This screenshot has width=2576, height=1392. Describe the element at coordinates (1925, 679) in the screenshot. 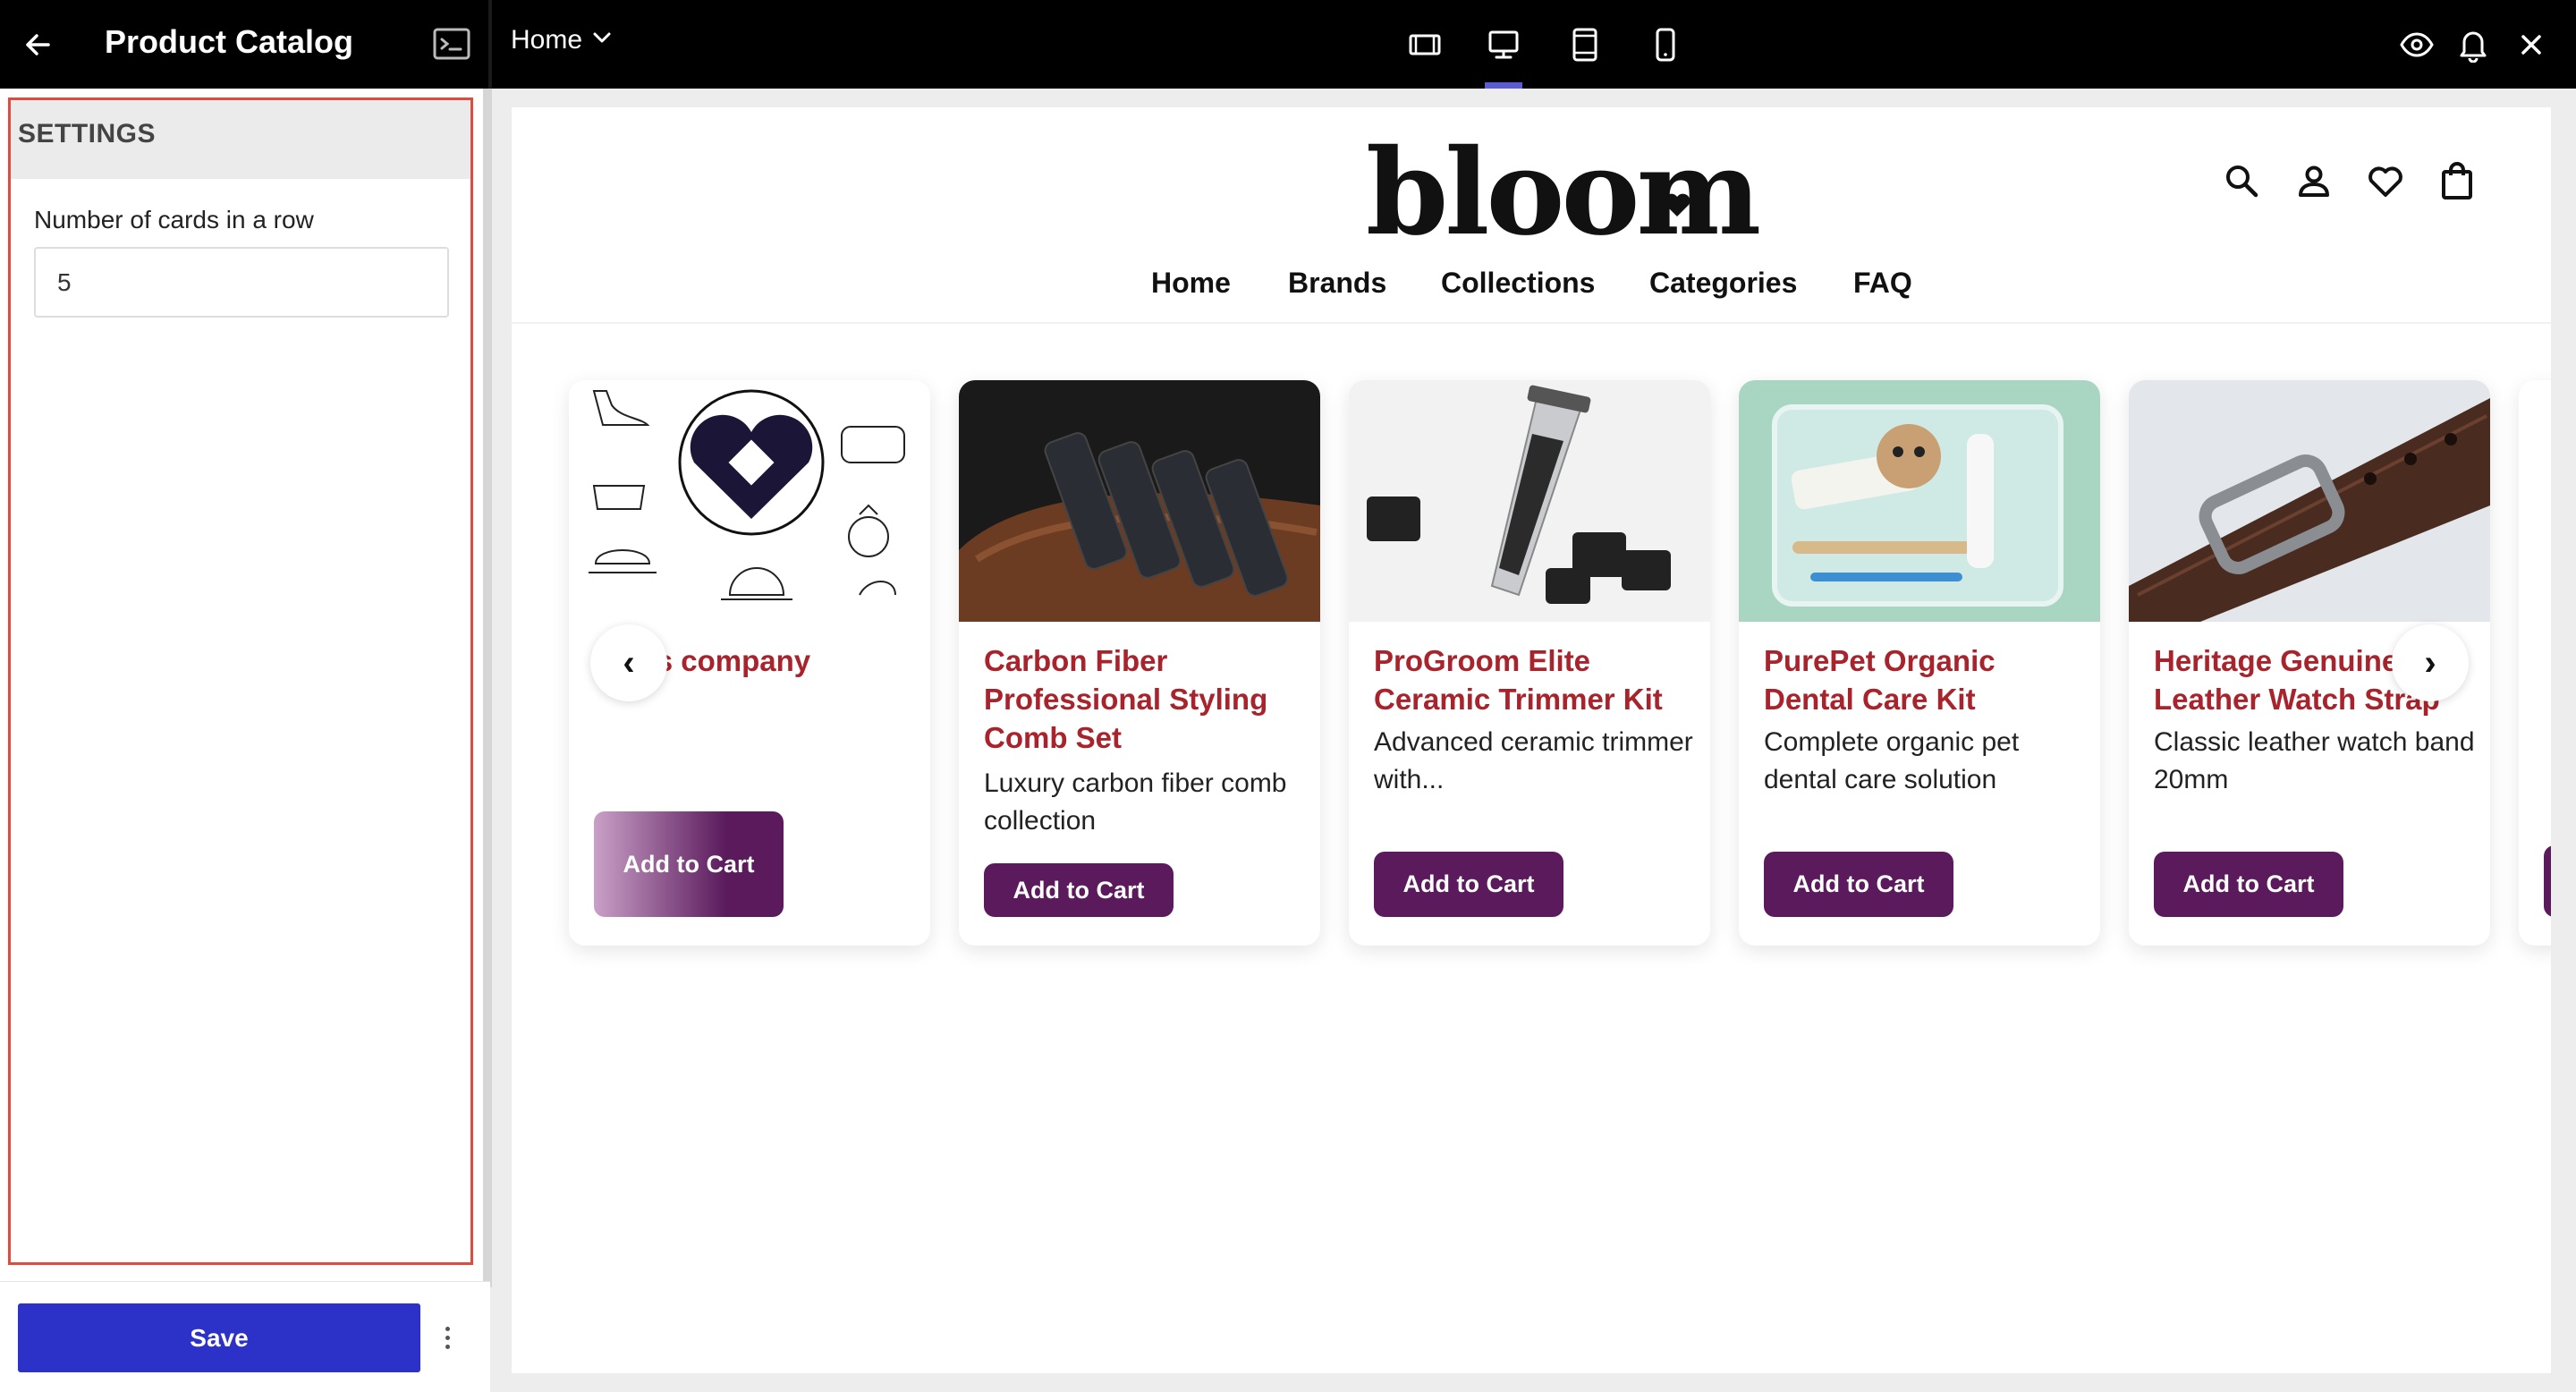

I see `product-title: PurePet Organic Dental Care Kit` at that location.